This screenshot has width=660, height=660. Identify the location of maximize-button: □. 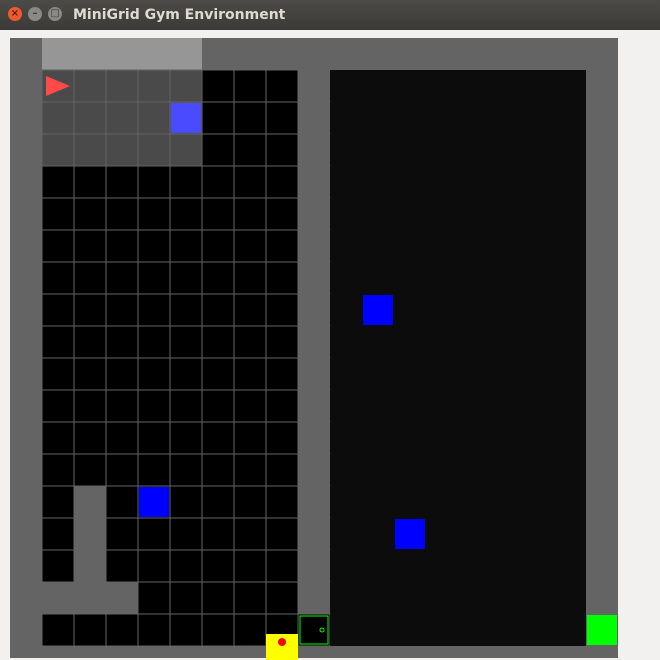
(55, 14).